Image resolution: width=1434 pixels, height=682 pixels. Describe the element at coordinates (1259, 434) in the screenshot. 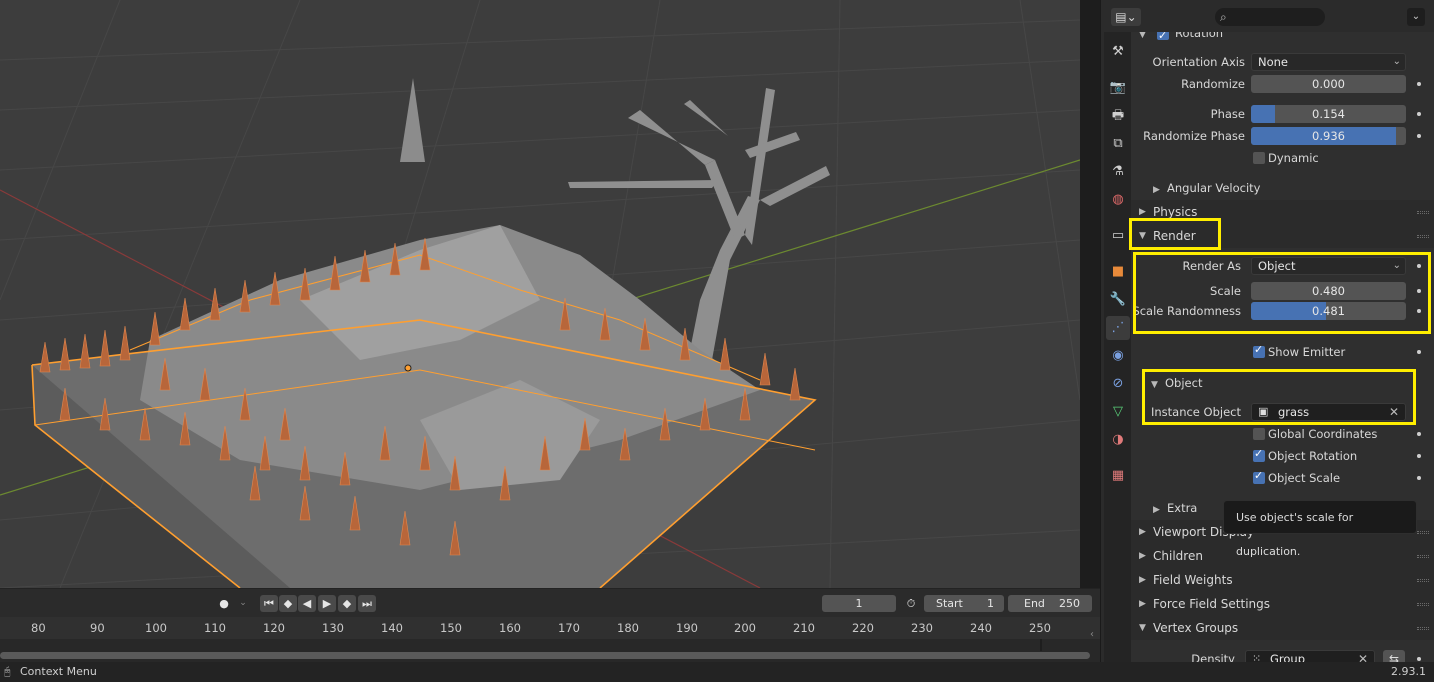

I see `global-coordinates-checkbox` at that location.